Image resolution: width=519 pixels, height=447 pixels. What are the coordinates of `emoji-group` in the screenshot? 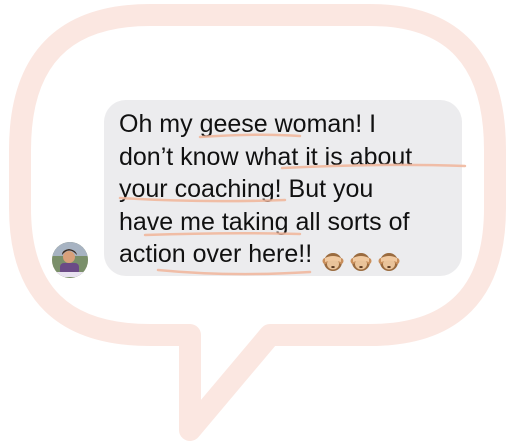 It's located at (358, 258).